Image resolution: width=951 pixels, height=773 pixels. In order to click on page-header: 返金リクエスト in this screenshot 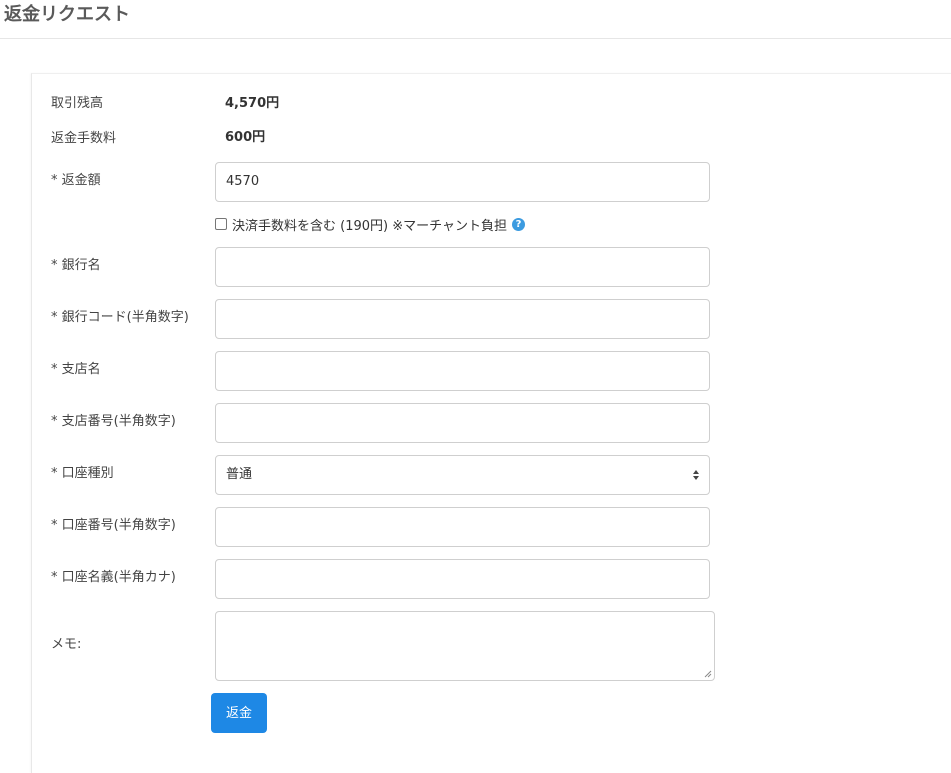, I will do `click(475, 19)`.